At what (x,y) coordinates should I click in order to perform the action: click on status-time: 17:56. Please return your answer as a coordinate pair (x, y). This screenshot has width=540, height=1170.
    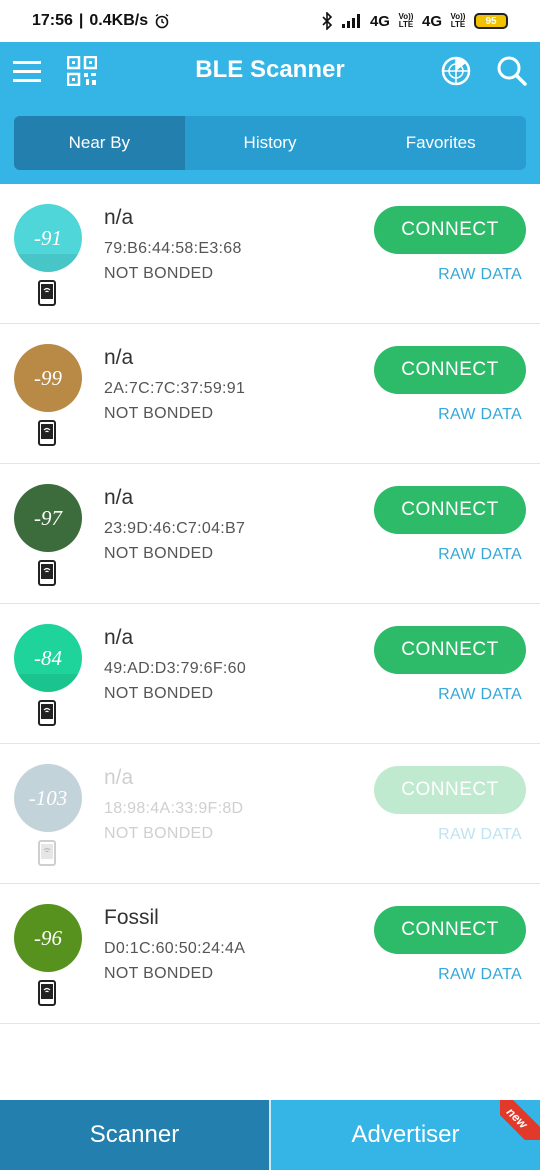
    Looking at the image, I should click on (52, 20).